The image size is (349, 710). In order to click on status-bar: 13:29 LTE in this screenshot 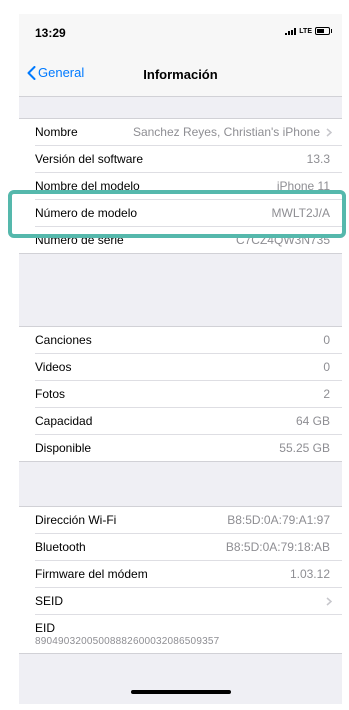, I will do `click(180, 33)`.